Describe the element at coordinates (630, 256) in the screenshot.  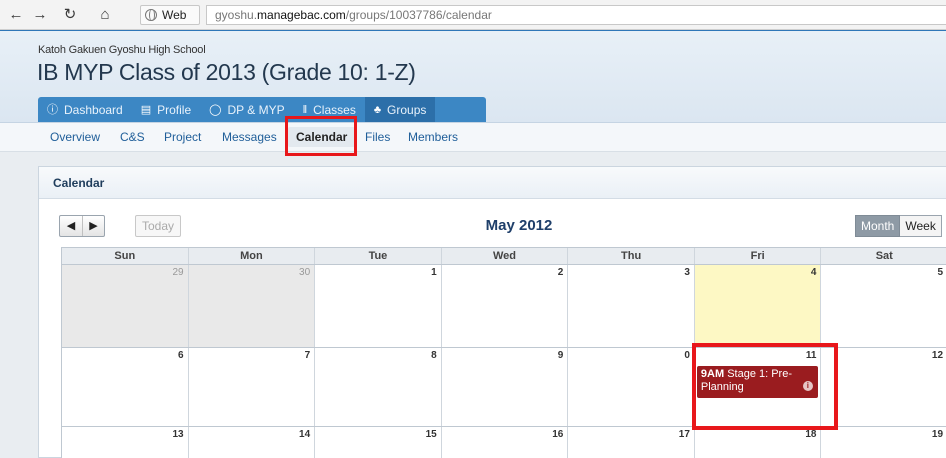
I see `weekday-label: Thu` at that location.